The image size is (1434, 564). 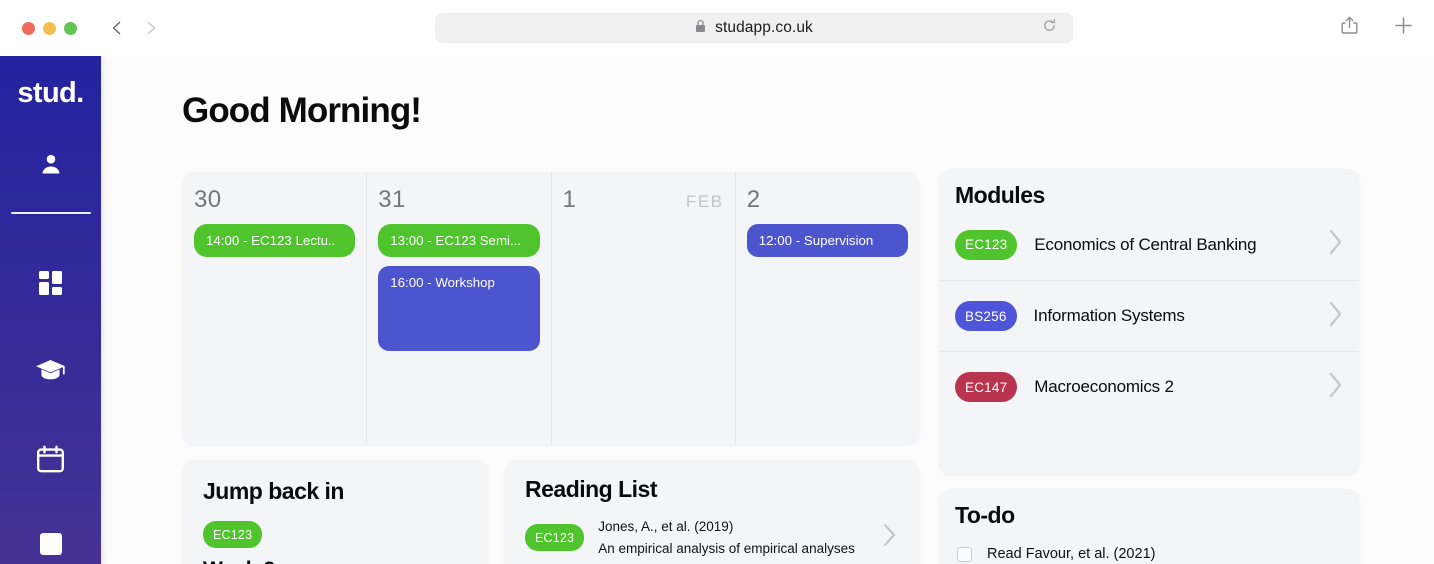 I want to click on sidebar-item-dashboard, so click(x=51, y=282).